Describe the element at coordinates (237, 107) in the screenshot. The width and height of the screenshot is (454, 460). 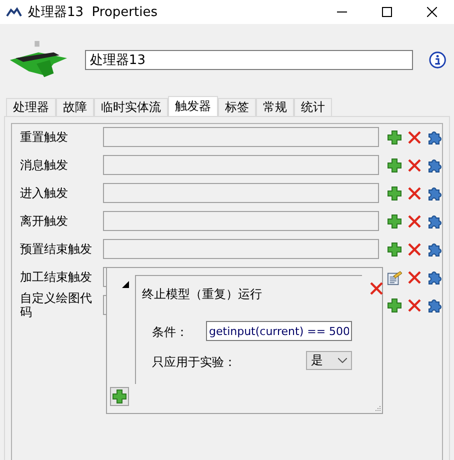
I see `tab: 标签` at that location.